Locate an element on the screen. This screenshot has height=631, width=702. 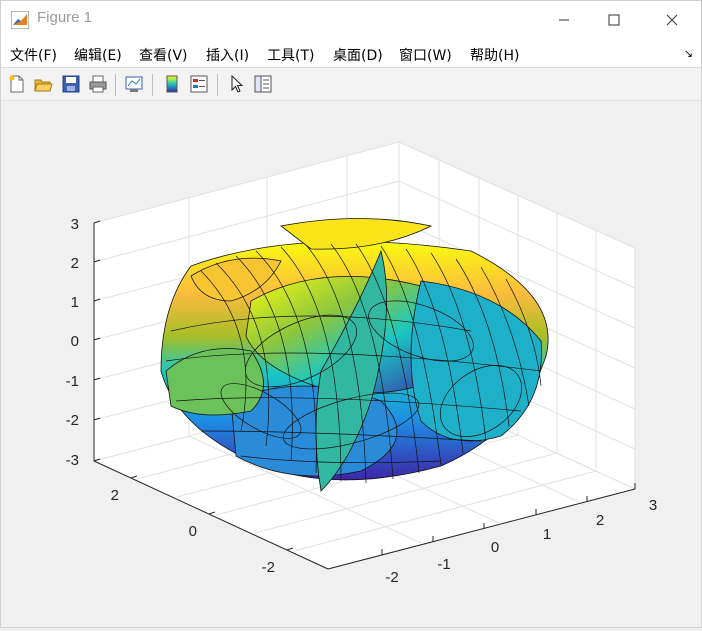
colorbar-icon is located at coordinates (172, 84).